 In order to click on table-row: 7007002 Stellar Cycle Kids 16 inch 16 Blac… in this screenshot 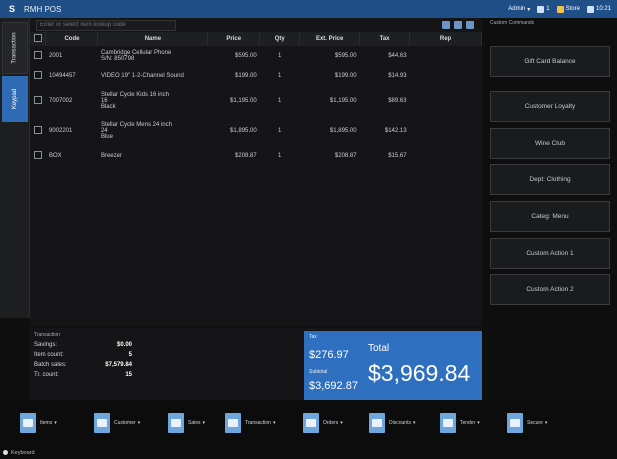, I will do `click(256, 101)`.